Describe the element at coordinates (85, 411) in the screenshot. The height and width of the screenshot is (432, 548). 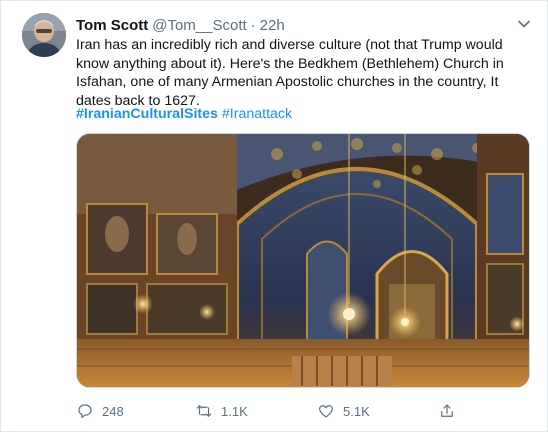
I see `reply-icon` at that location.